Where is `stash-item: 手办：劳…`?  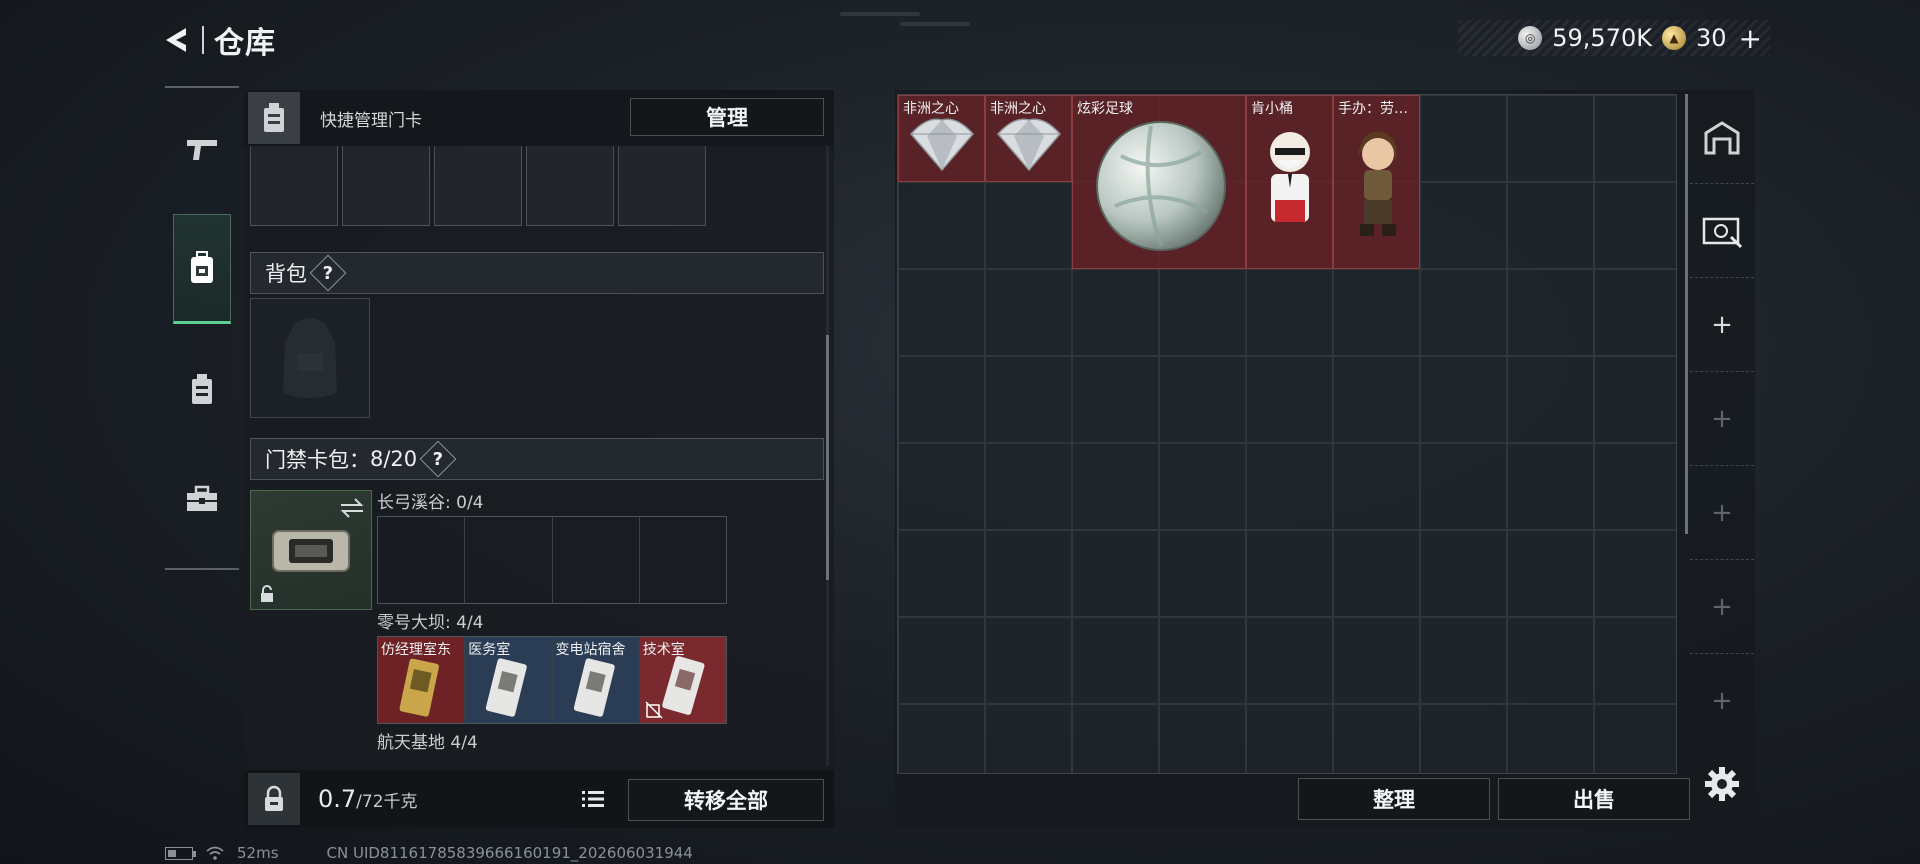
stash-item: 手办：劳… is located at coordinates (1376, 182).